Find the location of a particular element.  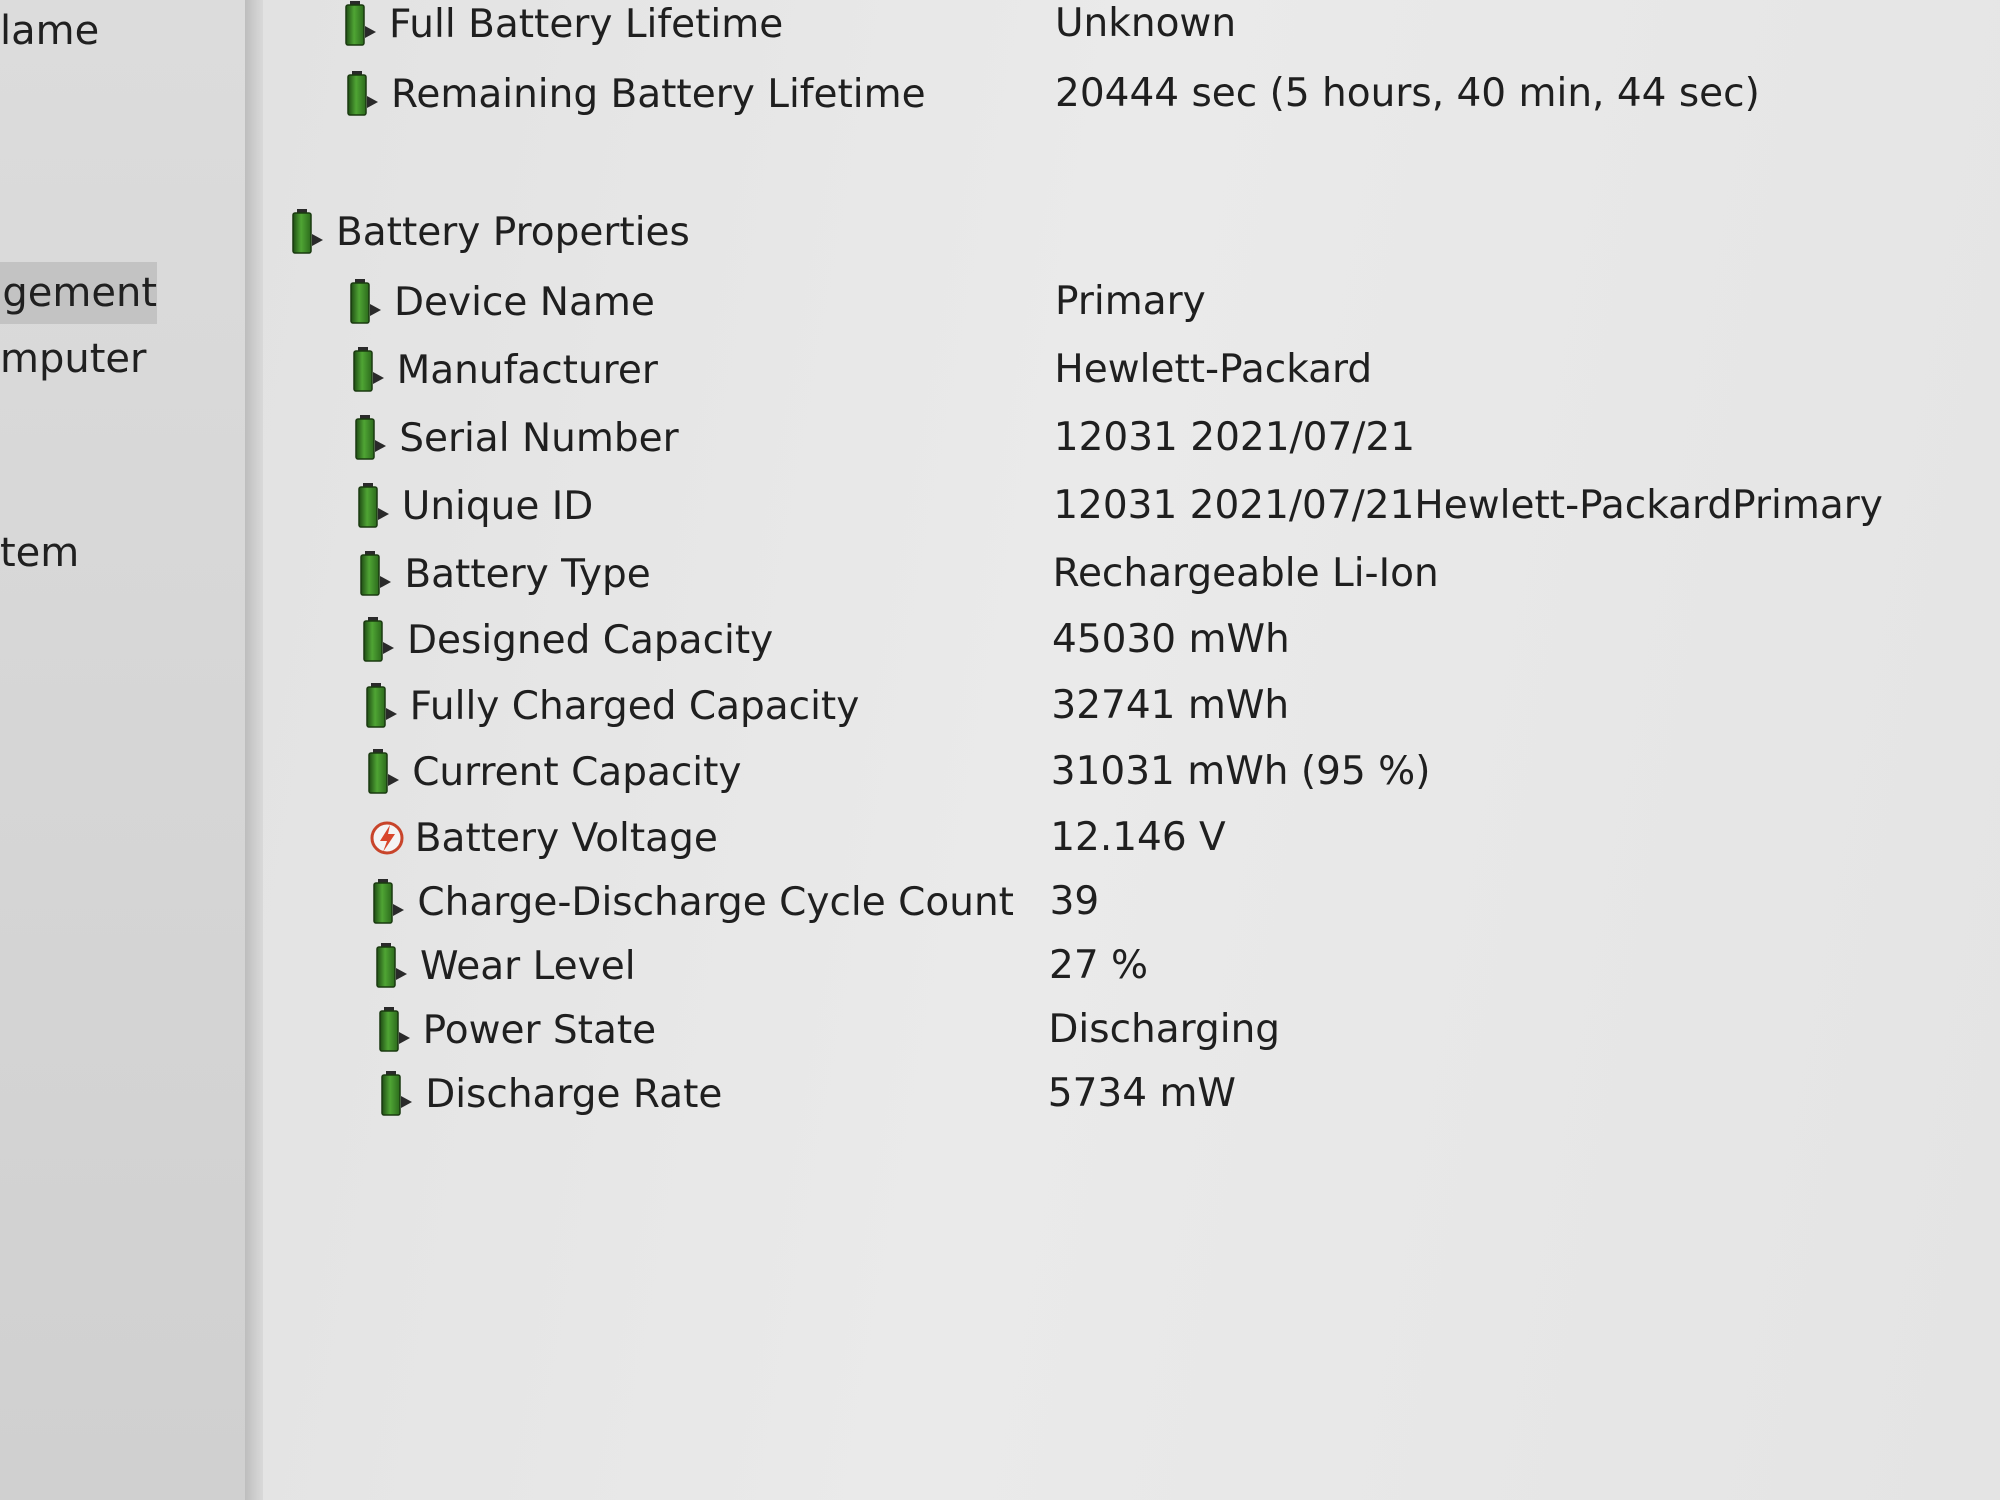

sidebar-item-label: agement is located at coordinates (78, 293).